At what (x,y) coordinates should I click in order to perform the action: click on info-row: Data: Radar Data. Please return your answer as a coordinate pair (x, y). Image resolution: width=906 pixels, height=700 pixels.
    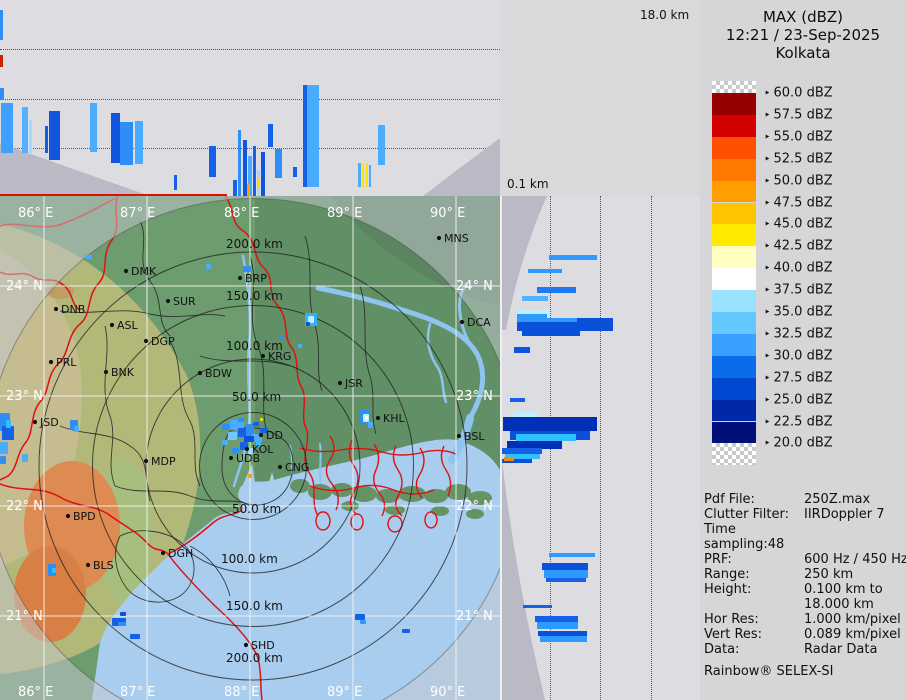
    Looking at the image, I should click on (804, 649).